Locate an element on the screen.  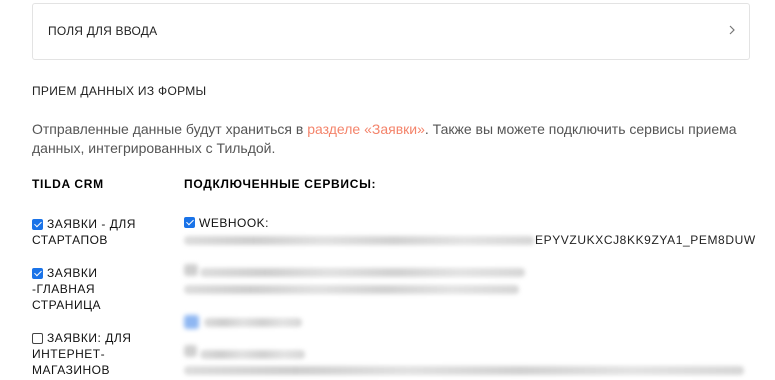
tilda-crm-heading: TILDA CRM is located at coordinates (68, 184).